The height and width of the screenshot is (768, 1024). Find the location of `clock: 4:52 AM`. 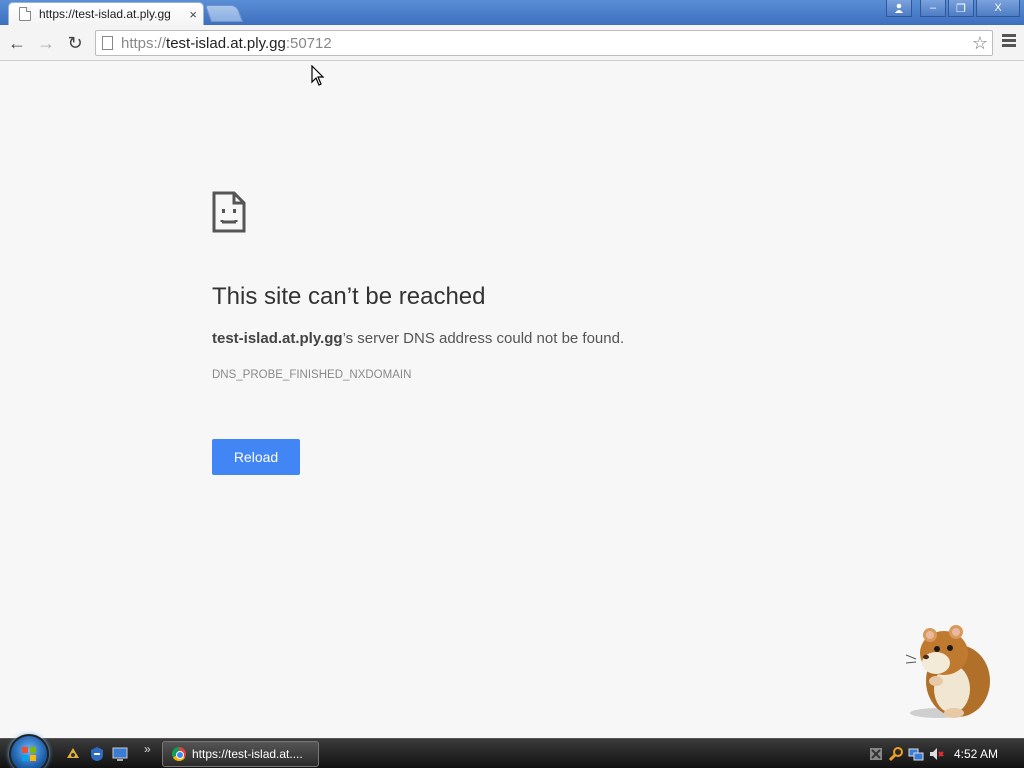

clock: 4:52 AM is located at coordinates (976, 754).